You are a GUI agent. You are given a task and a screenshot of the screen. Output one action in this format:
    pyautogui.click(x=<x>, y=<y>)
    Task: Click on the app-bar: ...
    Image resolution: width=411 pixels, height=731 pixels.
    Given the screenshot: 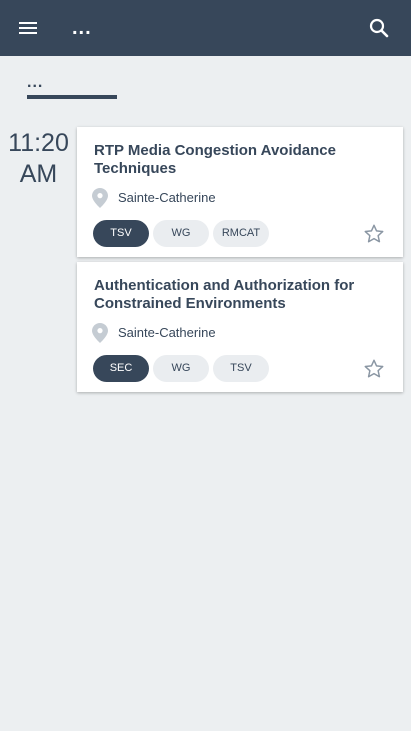 What is the action you would take?
    pyautogui.click(x=205, y=28)
    